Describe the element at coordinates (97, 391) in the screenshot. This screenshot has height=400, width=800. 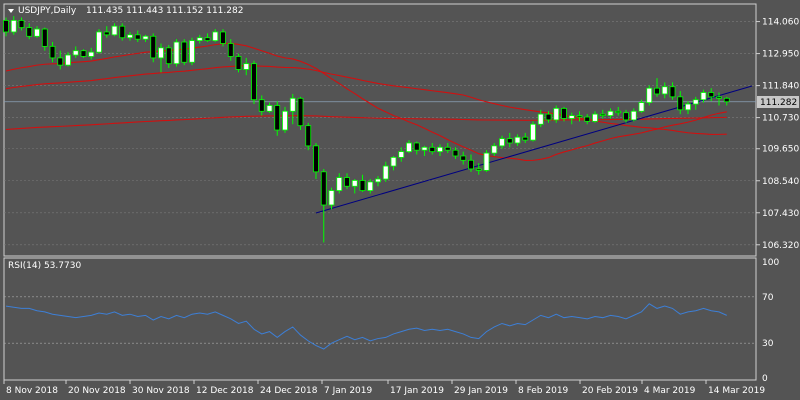
I see `date-label: 20 Nov 2018` at that location.